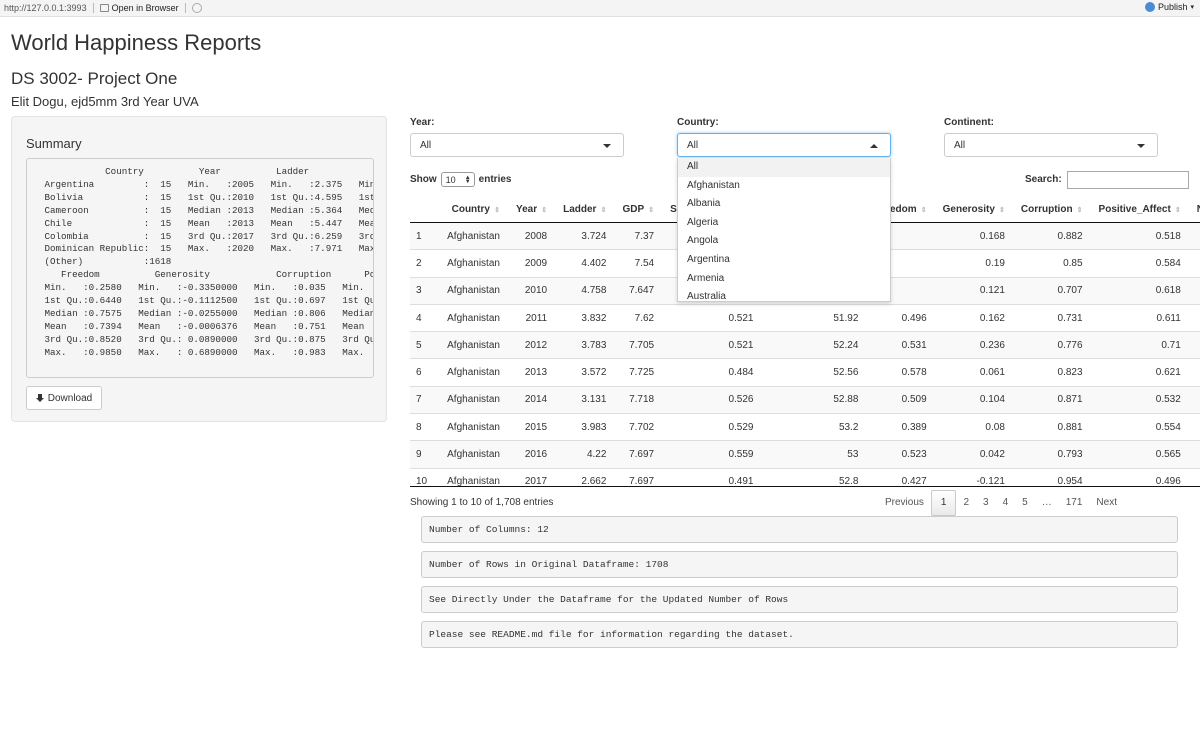 This screenshot has width=1200, height=750. What do you see at coordinates (450, 179) in the screenshot?
I see `entries-value: 10` at bounding box center [450, 179].